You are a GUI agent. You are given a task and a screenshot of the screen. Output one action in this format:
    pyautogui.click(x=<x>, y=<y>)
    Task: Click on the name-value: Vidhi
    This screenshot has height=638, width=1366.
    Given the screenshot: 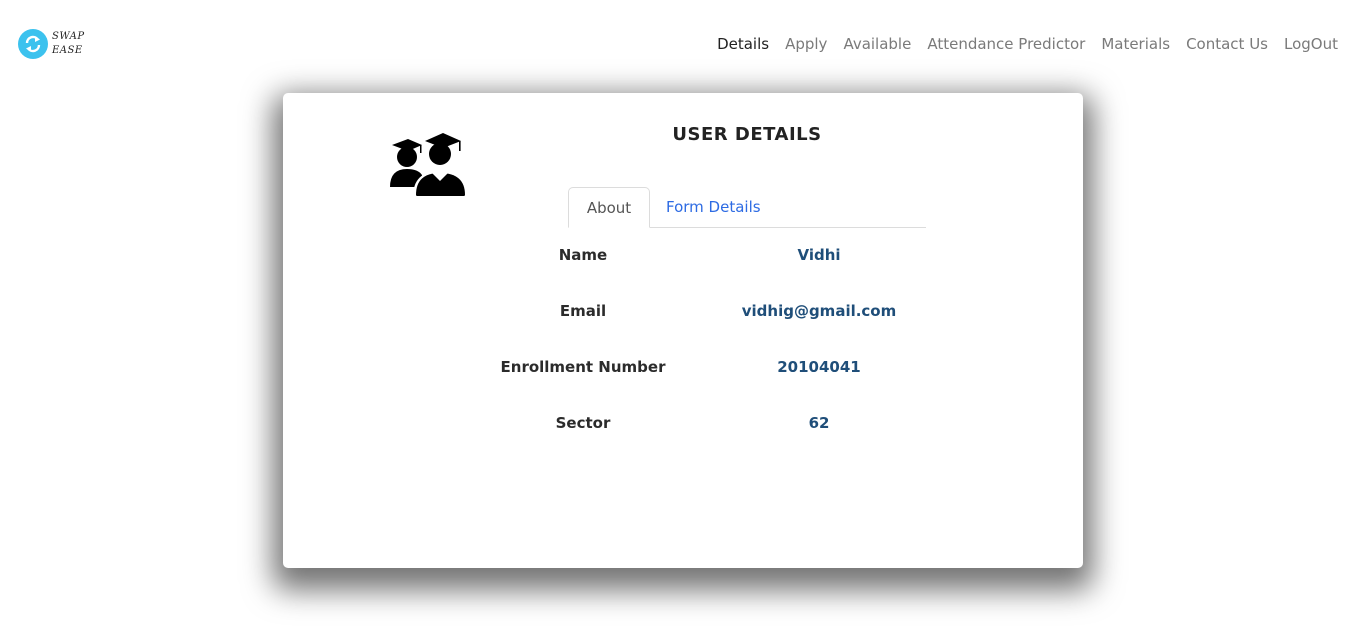 What is the action you would take?
    pyautogui.click(x=819, y=255)
    